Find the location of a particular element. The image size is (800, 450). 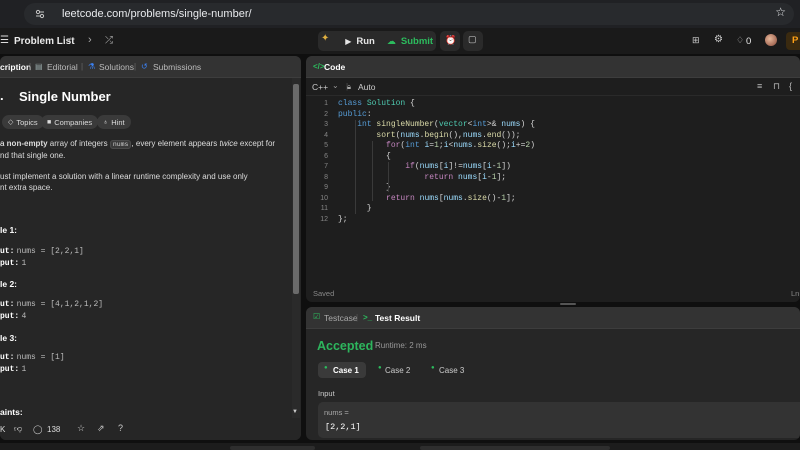

format-icon: ≡ is located at coordinates (759, 86).